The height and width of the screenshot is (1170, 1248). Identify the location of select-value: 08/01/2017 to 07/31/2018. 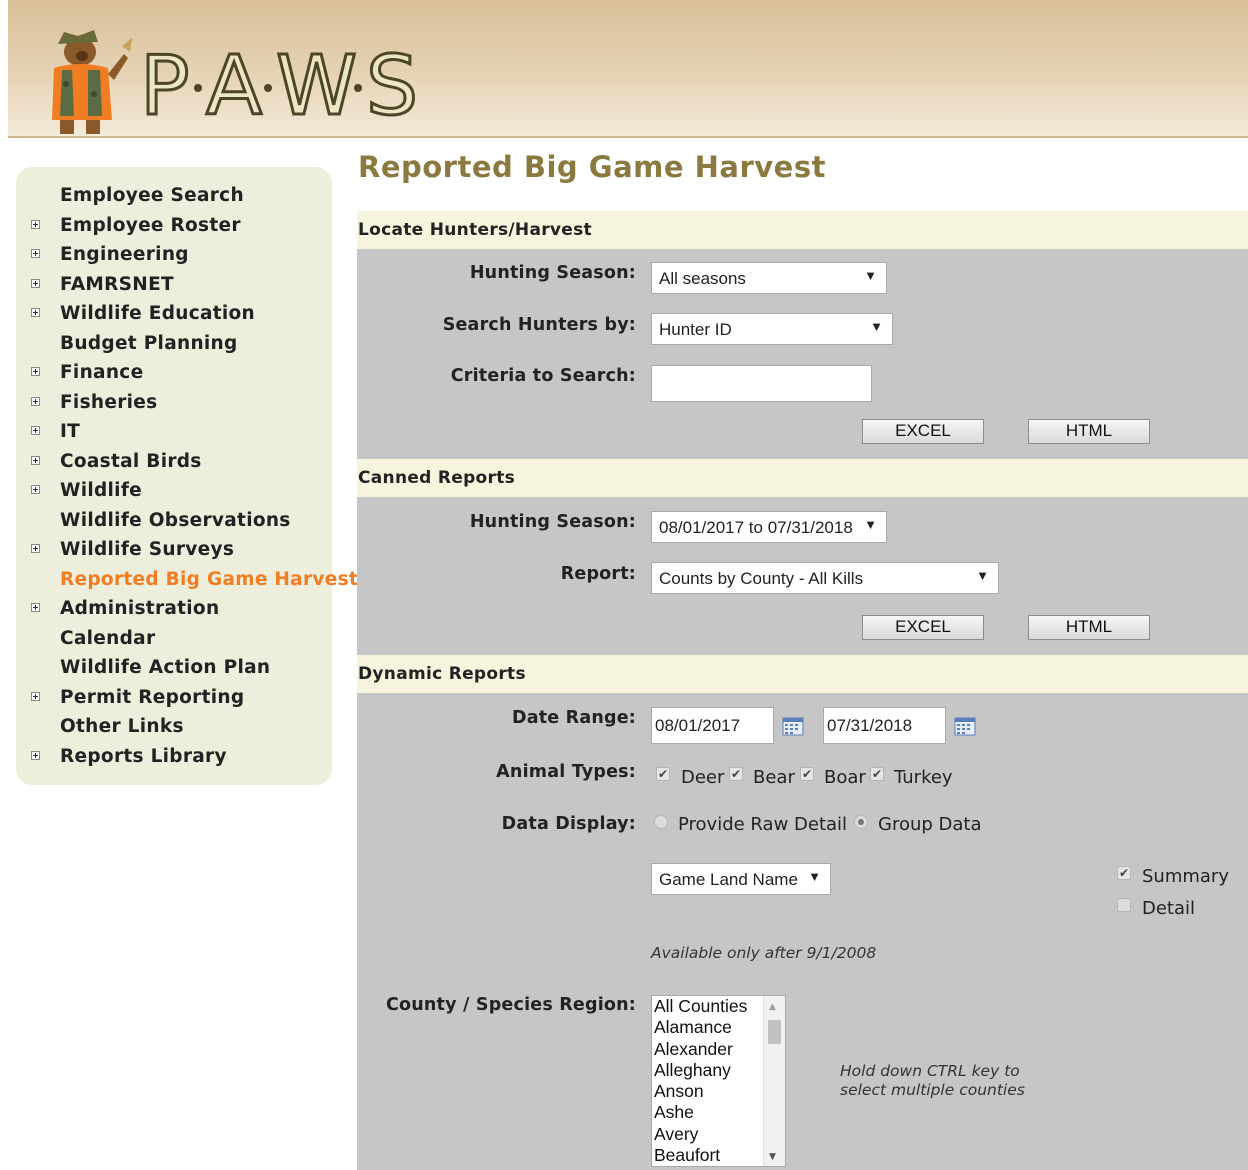
(756, 527).